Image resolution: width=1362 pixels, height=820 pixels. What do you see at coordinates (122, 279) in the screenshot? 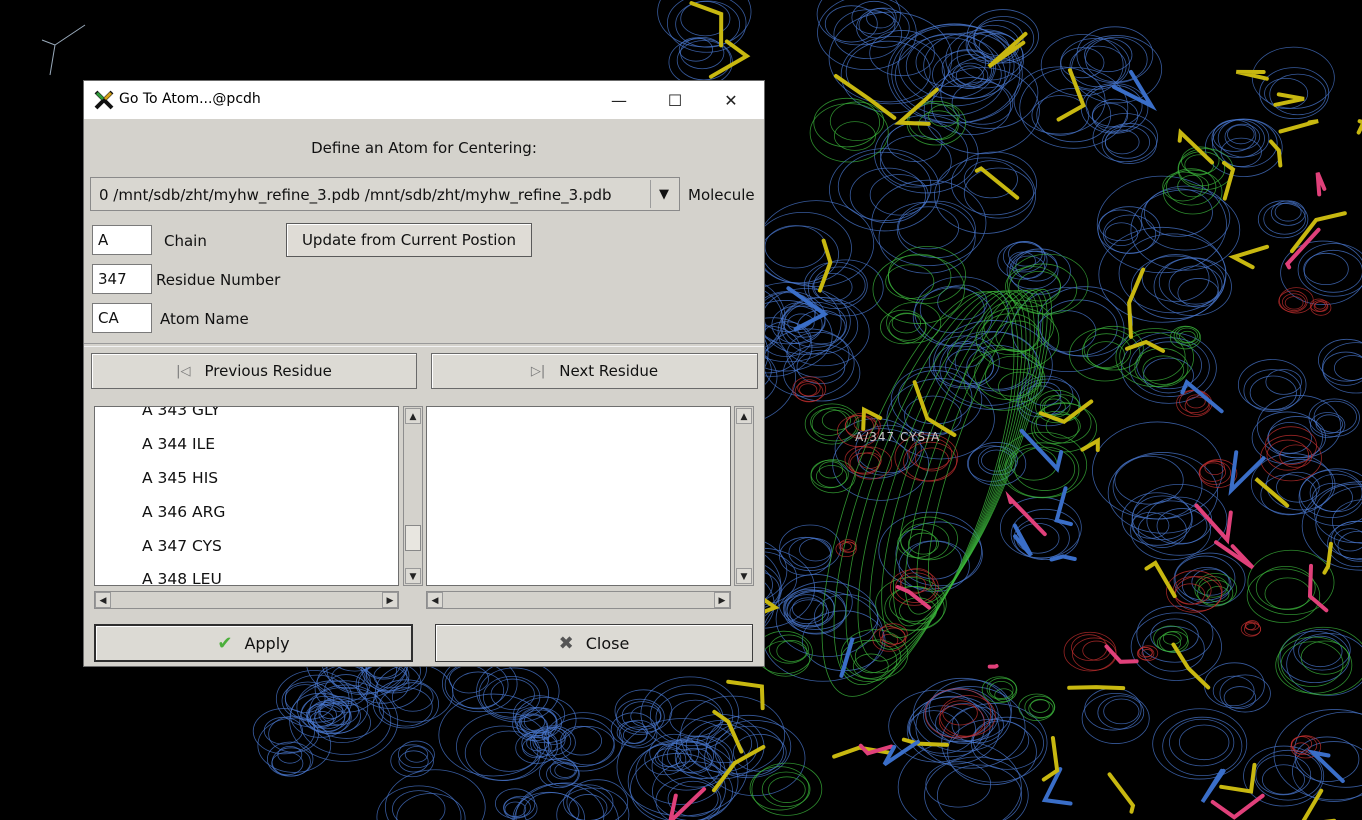
I see `residue-number-input: 347` at bounding box center [122, 279].